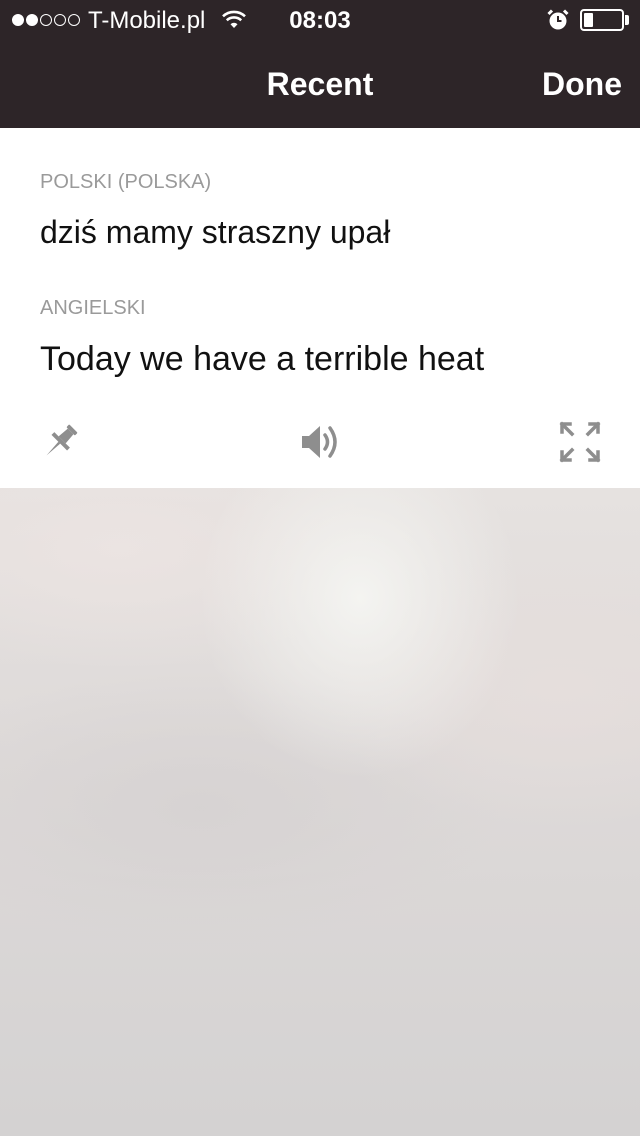 The width and height of the screenshot is (640, 1136). Describe the element at coordinates (126, 182) in the screenshot. I see `source-language-label: POLSKI (POLSKA)` at that location.